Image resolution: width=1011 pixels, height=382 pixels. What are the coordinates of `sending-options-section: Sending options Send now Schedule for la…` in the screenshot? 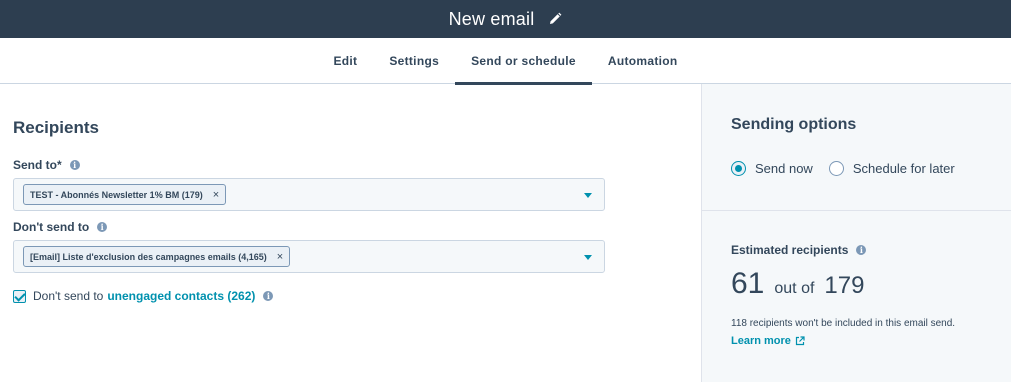 It's located at (856, 147).